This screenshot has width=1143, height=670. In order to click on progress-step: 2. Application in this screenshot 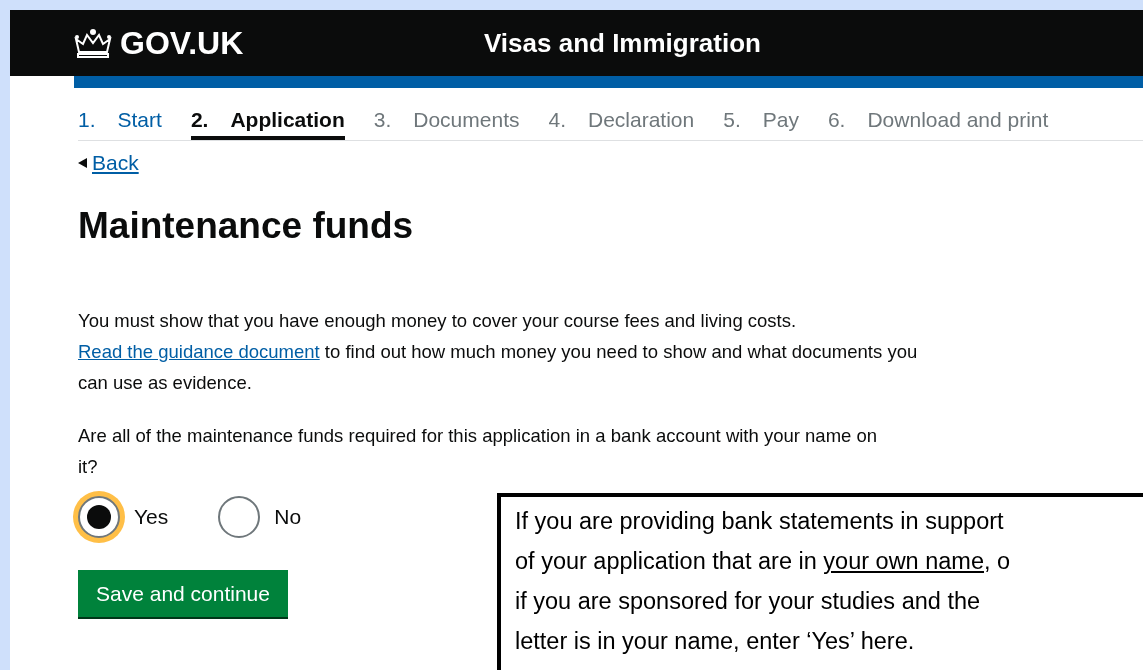, I will do `click(267, 124)`.